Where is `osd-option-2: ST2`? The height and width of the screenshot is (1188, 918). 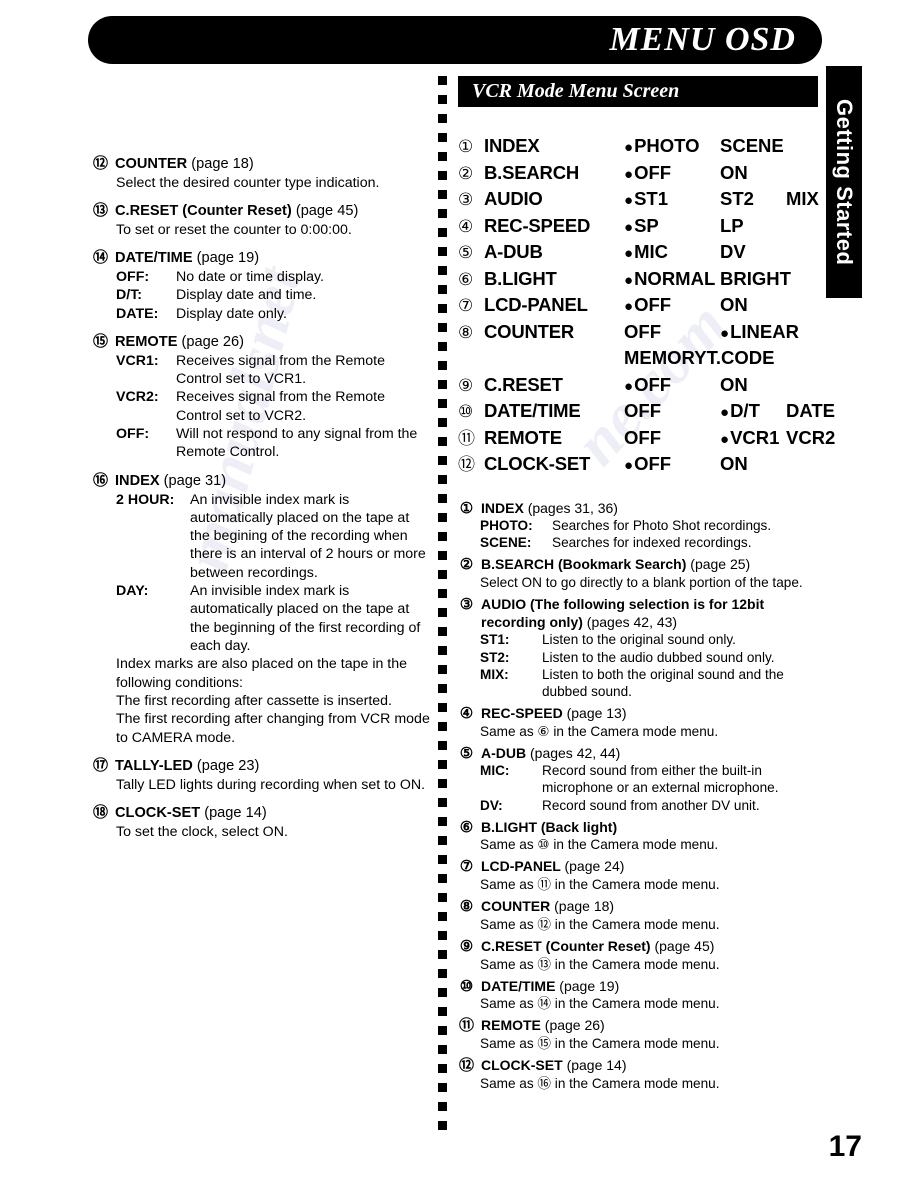 osd-option-2: ST2 is located at coordinates (753, 199).